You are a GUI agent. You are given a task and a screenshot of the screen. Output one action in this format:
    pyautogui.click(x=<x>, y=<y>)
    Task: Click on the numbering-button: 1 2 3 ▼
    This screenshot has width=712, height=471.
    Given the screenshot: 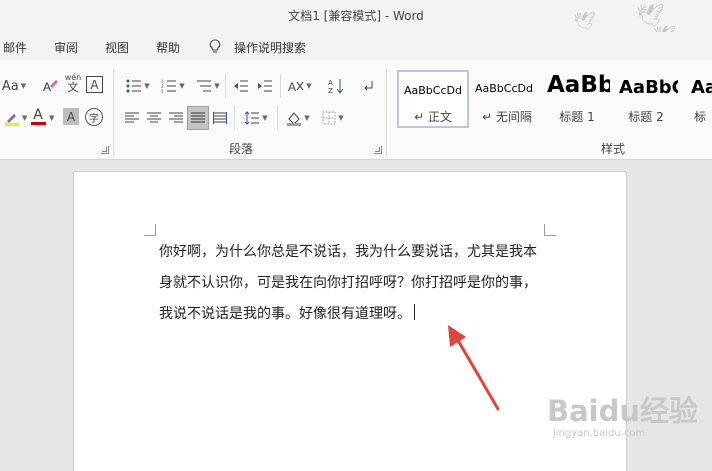 What is the action you would take?
    pyautogui.click(x=173, y=86)
    